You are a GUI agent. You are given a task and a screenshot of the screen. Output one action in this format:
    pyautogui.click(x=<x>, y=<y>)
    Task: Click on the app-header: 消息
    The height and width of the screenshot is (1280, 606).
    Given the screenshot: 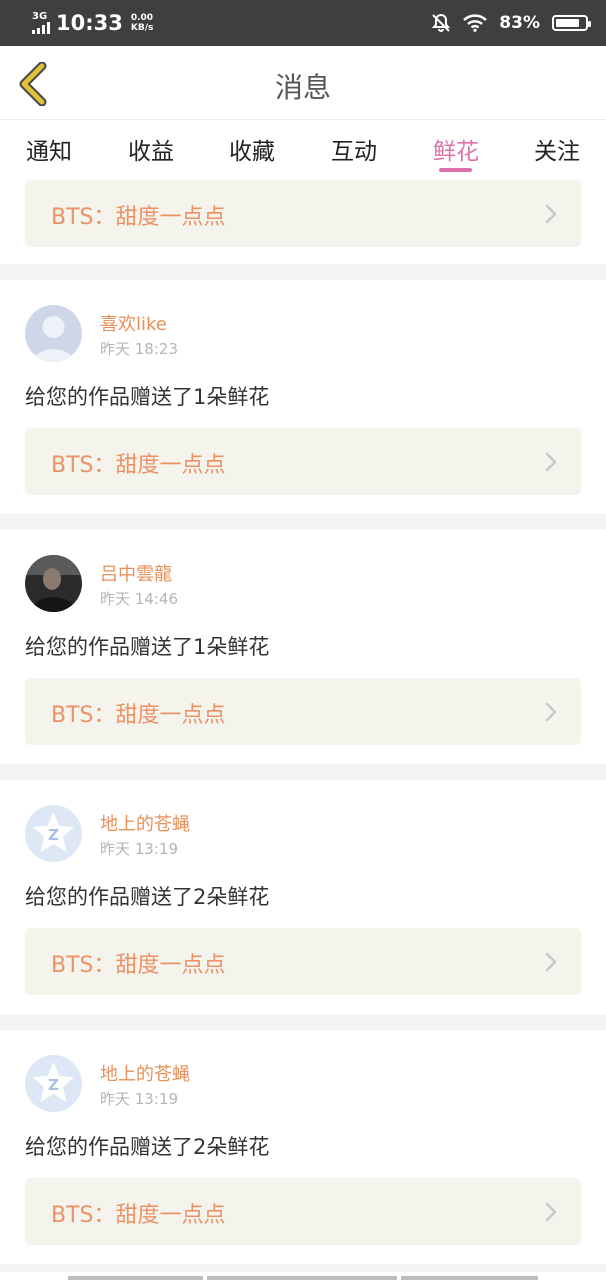 What is the action you would take?
    pyautogui.click(x=303, y=83)
    